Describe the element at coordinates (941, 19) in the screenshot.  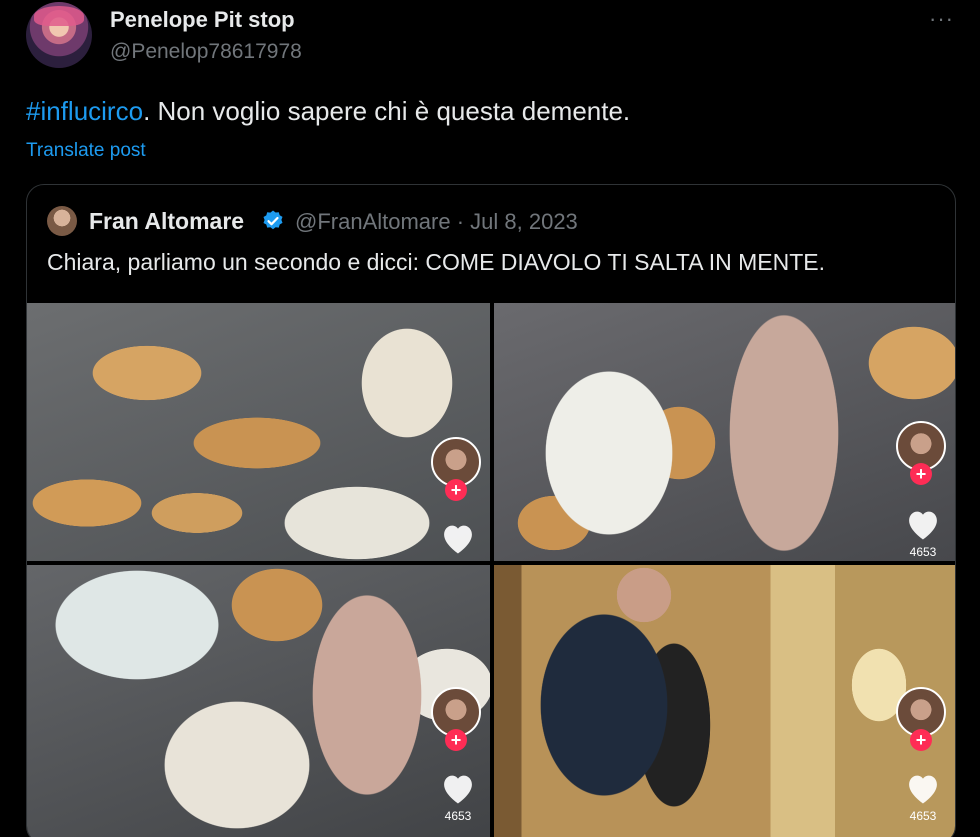
I see `more-options-icon: ···` at that location.